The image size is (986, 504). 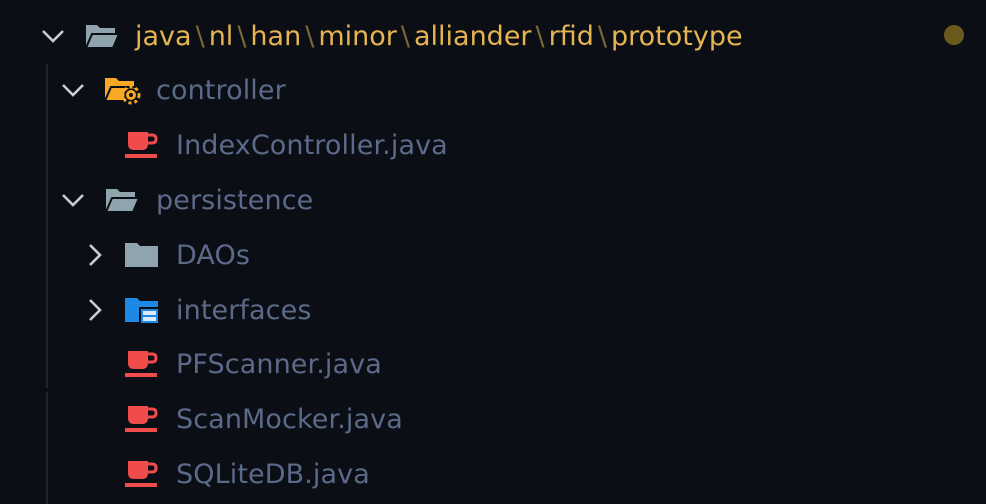 What do you see at coordinates (493, 419) in the screenshot?
I see `tree-row-scanmocker: ScanMocker.java` at bounding box center [493, 419].